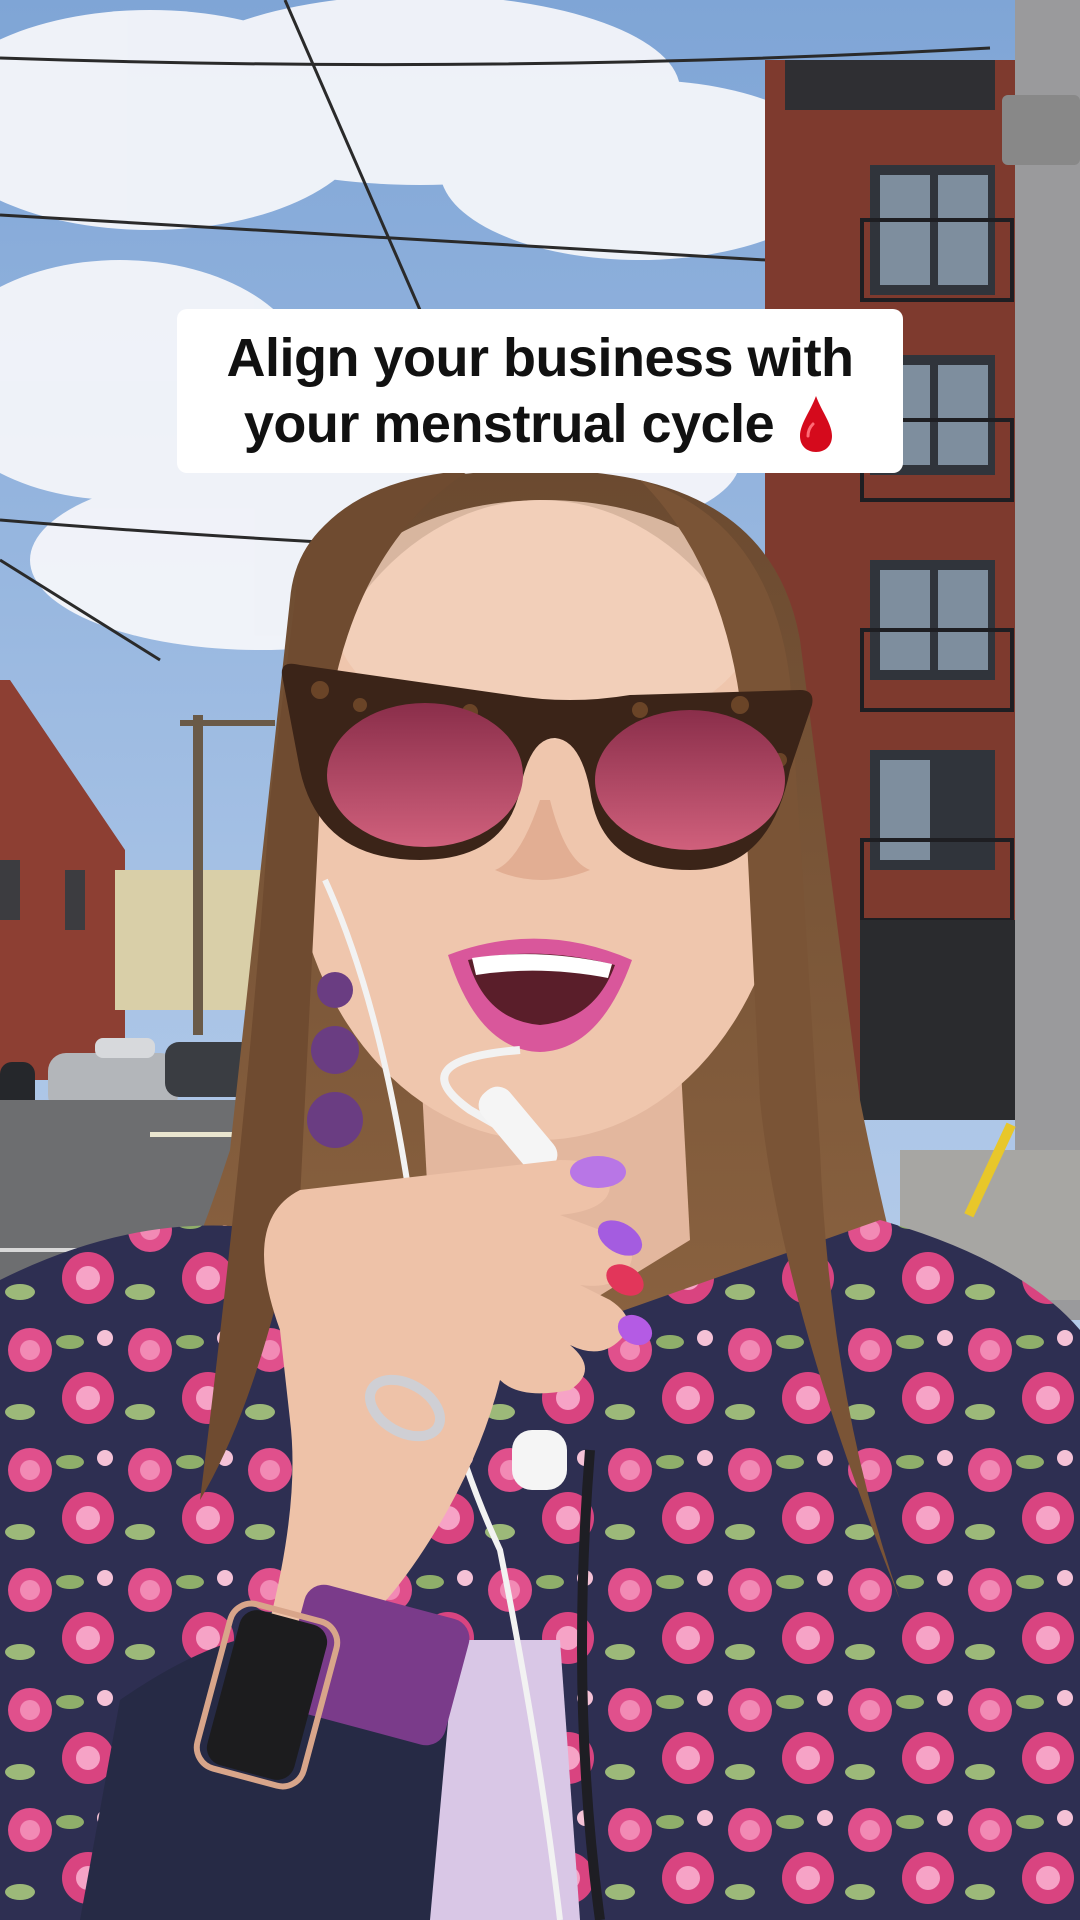  I want to click on caption-line-2-text: your menstrual cycle, so click(509, 424).